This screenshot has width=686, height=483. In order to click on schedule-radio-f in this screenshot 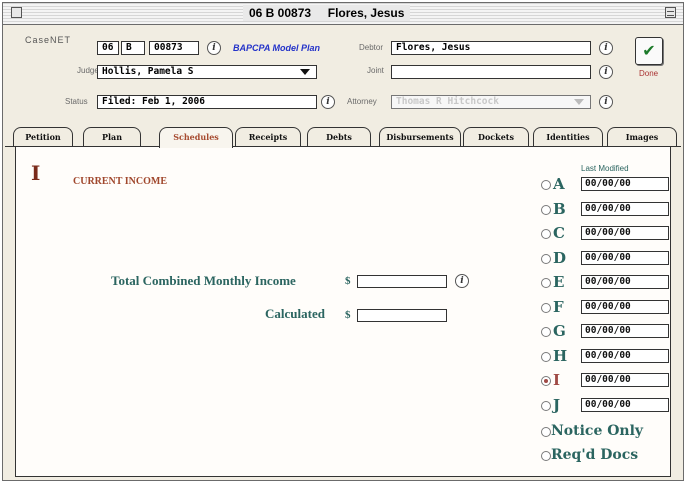, I will do `click(546, 307)`.